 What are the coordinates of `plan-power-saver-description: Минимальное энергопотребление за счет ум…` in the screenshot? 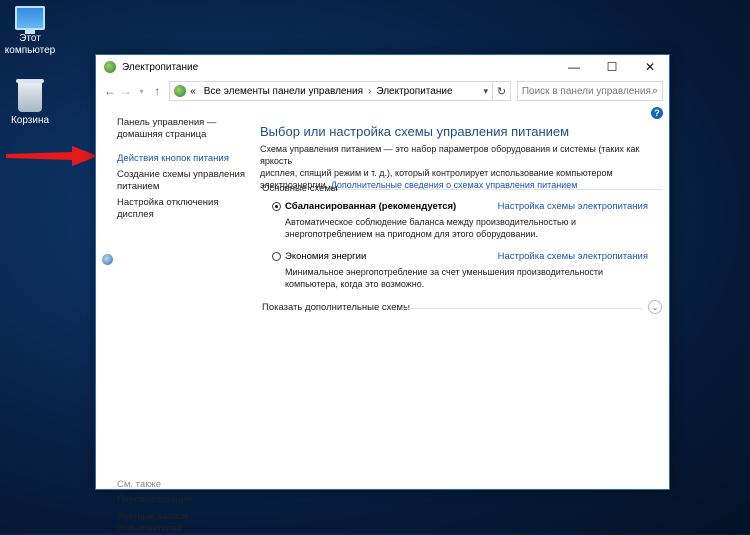 It's located at (444, 278).